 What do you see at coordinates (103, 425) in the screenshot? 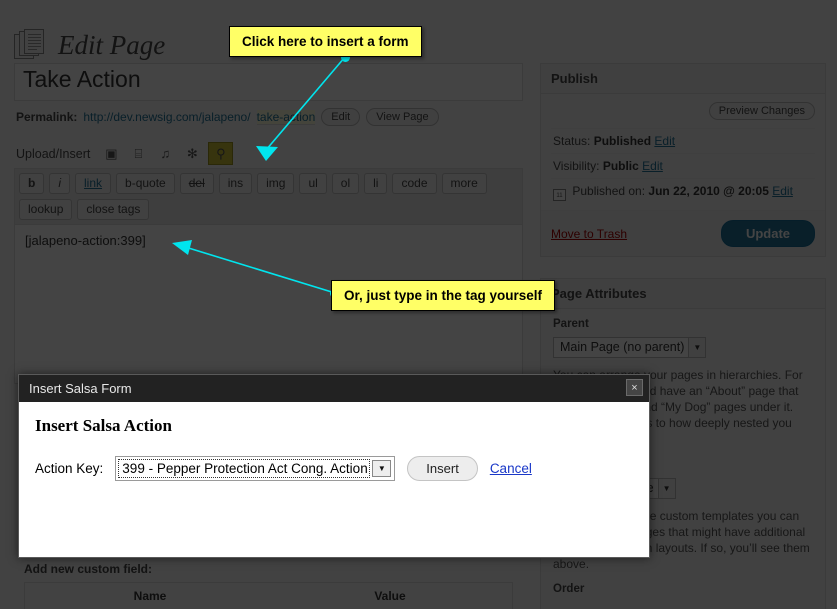
I see `dialog-heading: Insert Salsa Action` at bounding box center [103, 425].